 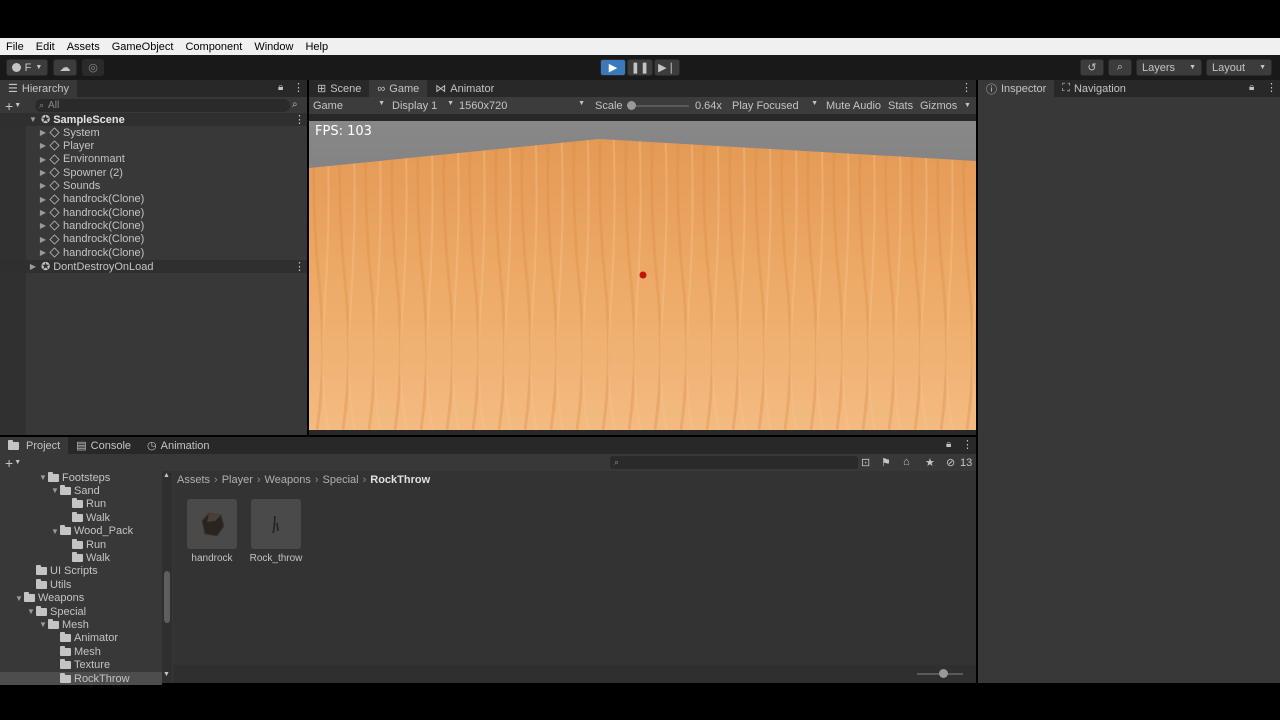 What do you see at coordinates (81, 598) in the screenshot?
I see `project-tree-item: ▼ Weapons` at bounding box center [81, 598].